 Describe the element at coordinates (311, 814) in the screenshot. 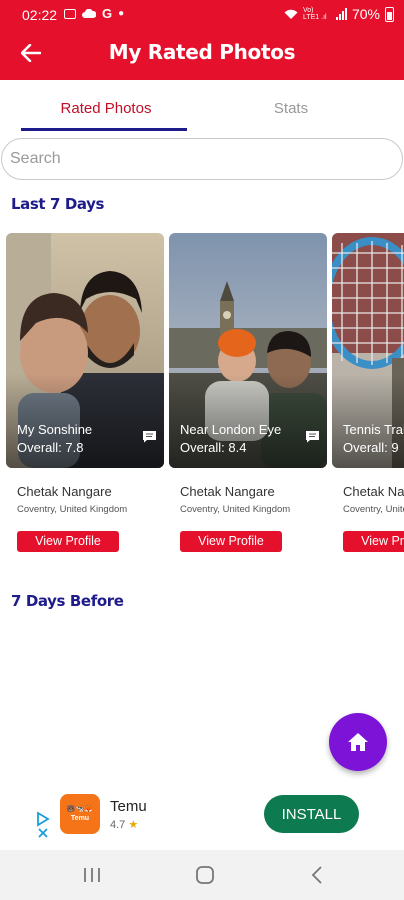

I see `install-button: INSTALL` at that location.